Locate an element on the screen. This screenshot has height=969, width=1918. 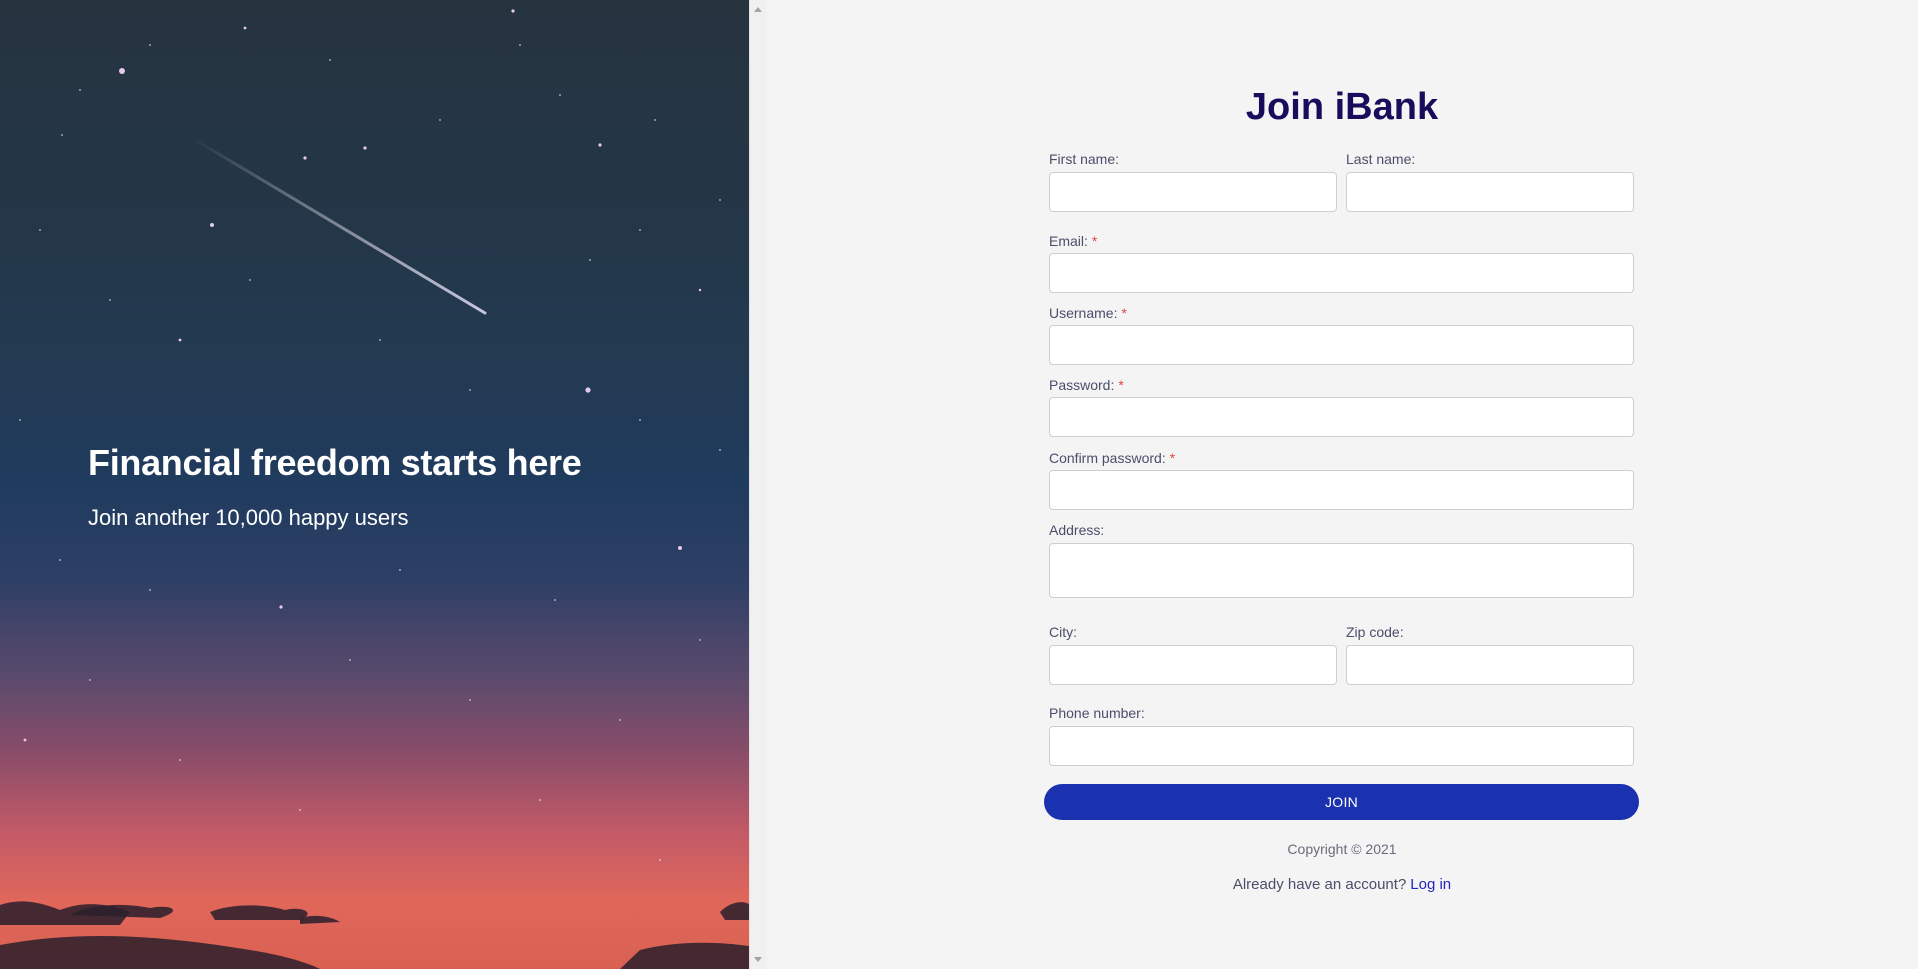
first-name-label: First name: is located at coordinates (1084, 159).